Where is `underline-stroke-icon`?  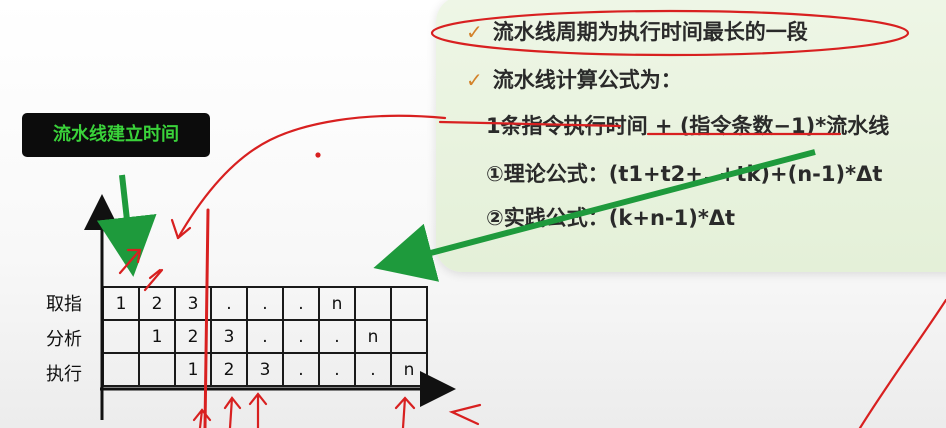
underline-stroke-icon is located at coordinates (530, 124).